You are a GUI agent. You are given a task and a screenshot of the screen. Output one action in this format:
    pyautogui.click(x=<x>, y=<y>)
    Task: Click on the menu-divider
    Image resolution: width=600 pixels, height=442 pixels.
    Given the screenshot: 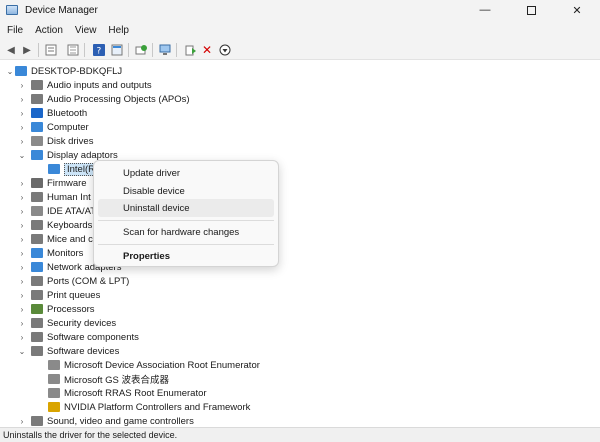 What is the action you would take?
    pyautogui.click(x=186, y=244)
    